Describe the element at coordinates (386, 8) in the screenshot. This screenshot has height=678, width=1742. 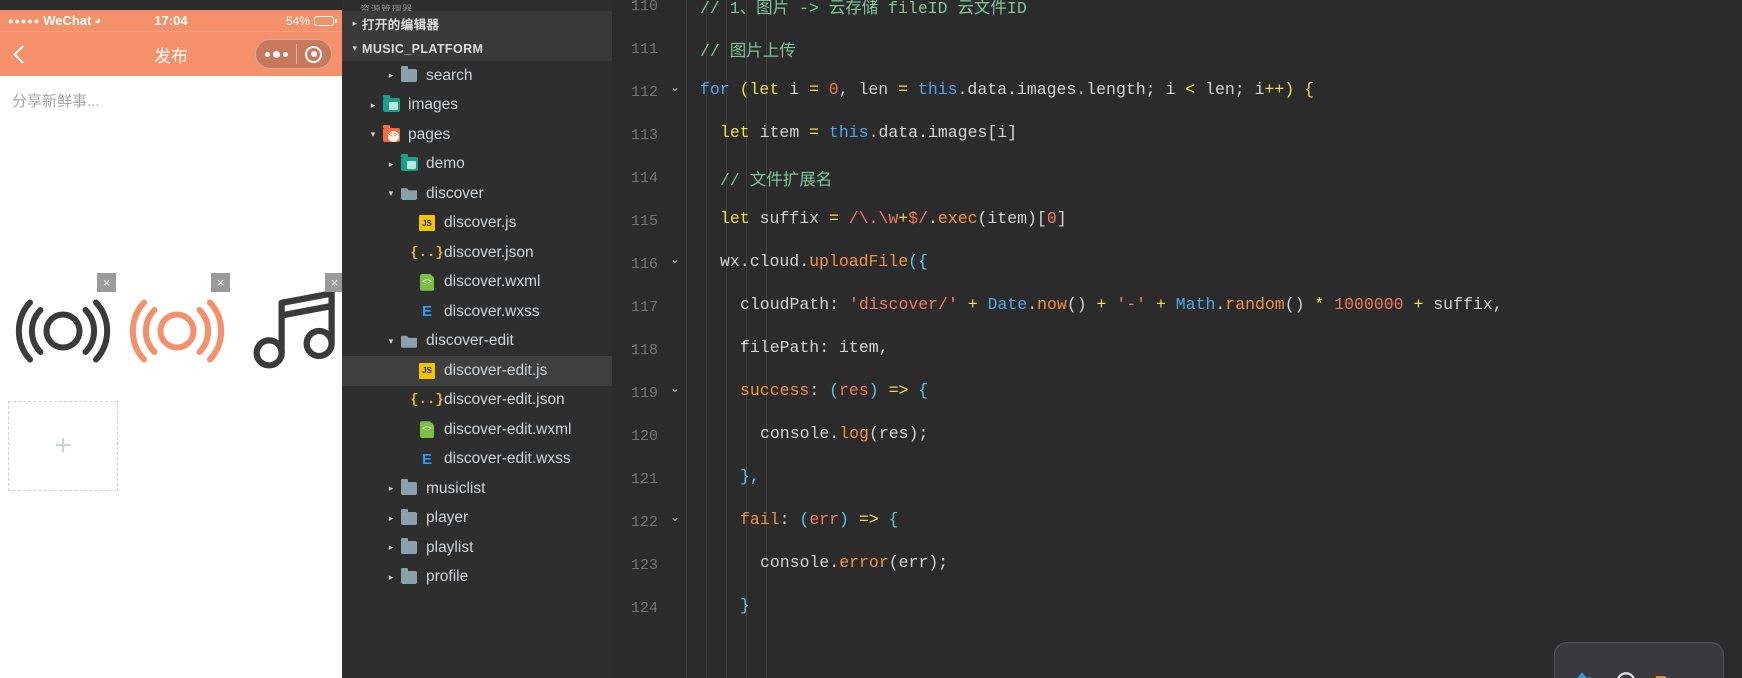
I see `explorer-header-label: 资源管理器` at that location.